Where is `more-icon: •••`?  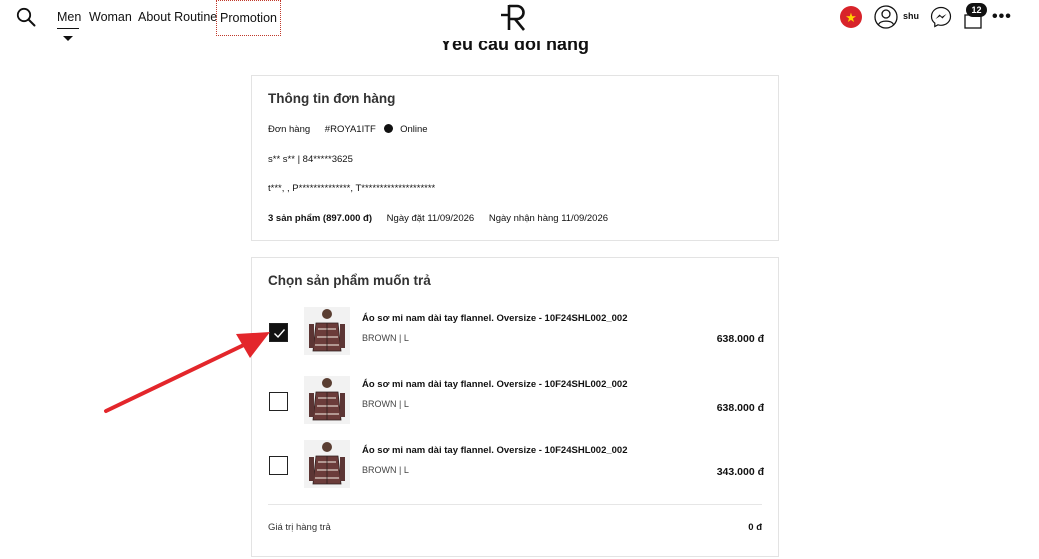 more-icon: ••• is located at coordinates (1002, 17).